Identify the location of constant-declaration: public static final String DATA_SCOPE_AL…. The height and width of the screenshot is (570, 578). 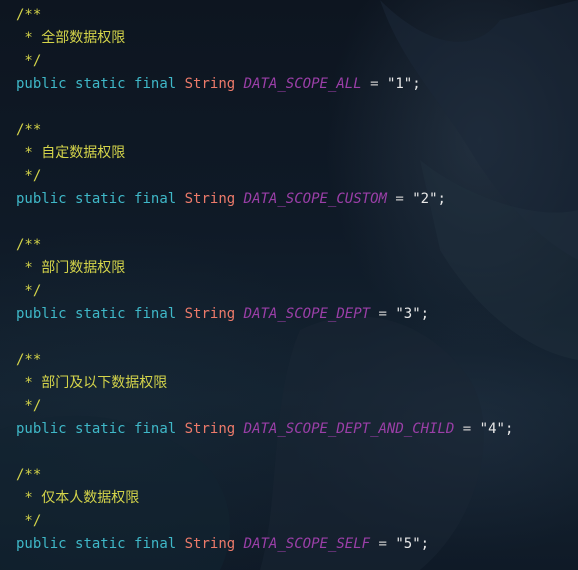
(264, 84).